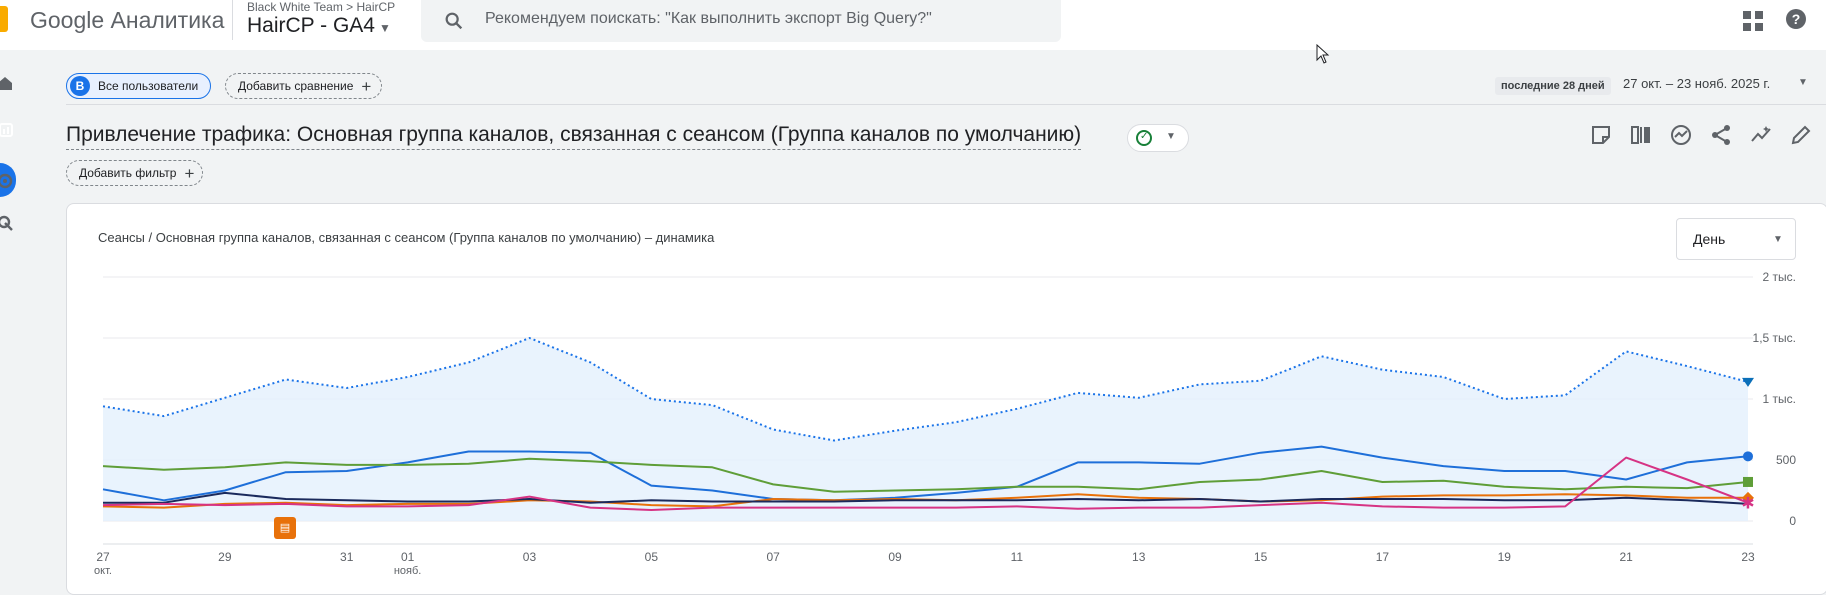 The width and height of the screenshot is (1826, 595). What do you see at coordinates (347, 557) in the screenshot?
I see `x-tick-label: 31` at bounding box center [347, 557].